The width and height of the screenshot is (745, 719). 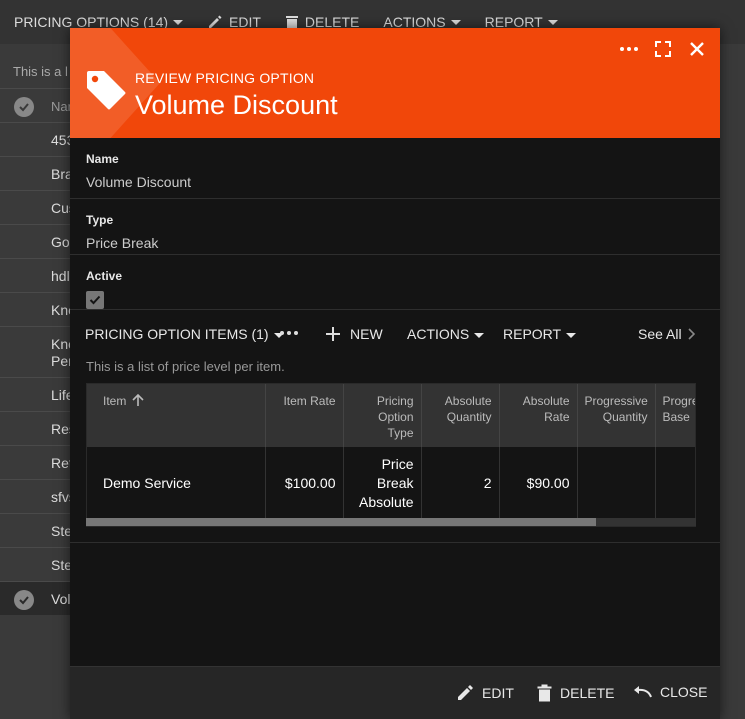 What do you see at coordinates (643, 692) in the screenshot?
I see `undo-icon` at bounding box center [643, 692].